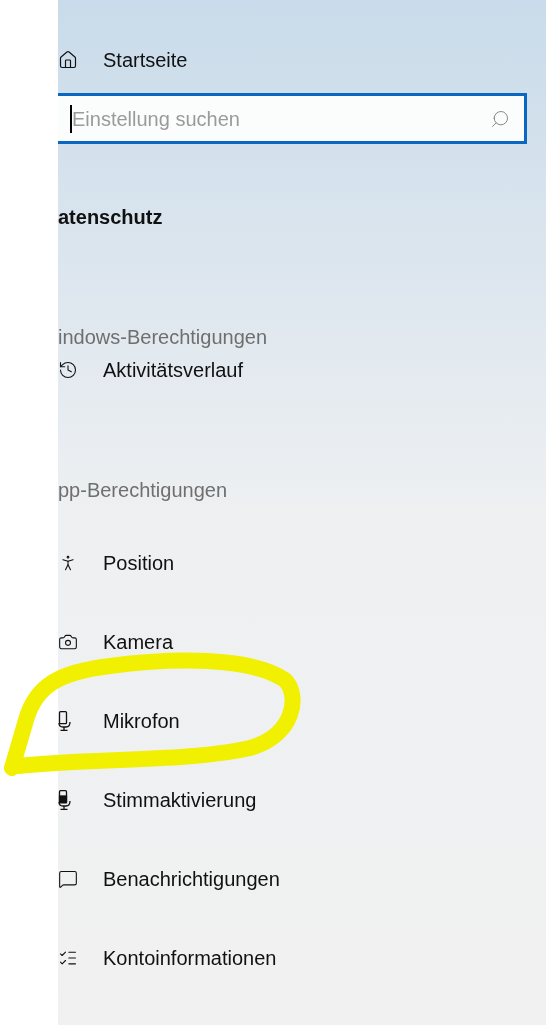 The image size is (546, 1025). I want to click on menu-item: Kamera, so click(138, 641).